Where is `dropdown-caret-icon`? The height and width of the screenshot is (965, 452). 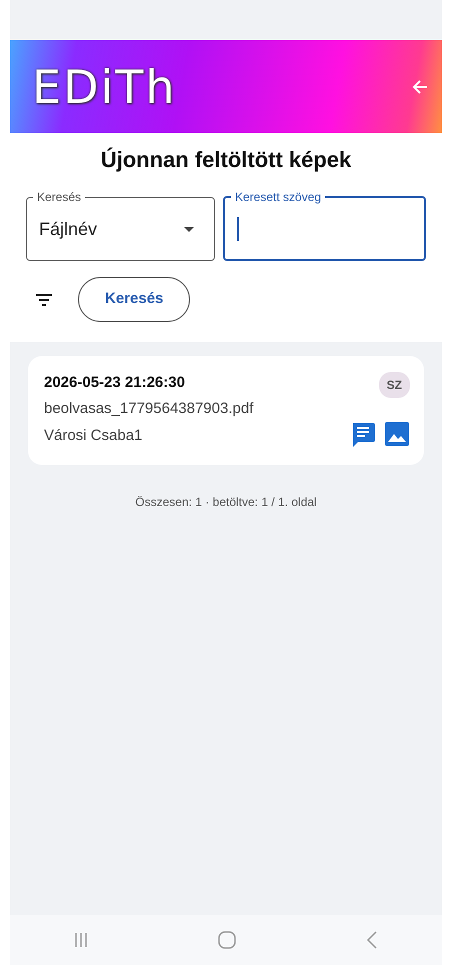 dropdown-caret-icon is located at coordinates (189, 229).